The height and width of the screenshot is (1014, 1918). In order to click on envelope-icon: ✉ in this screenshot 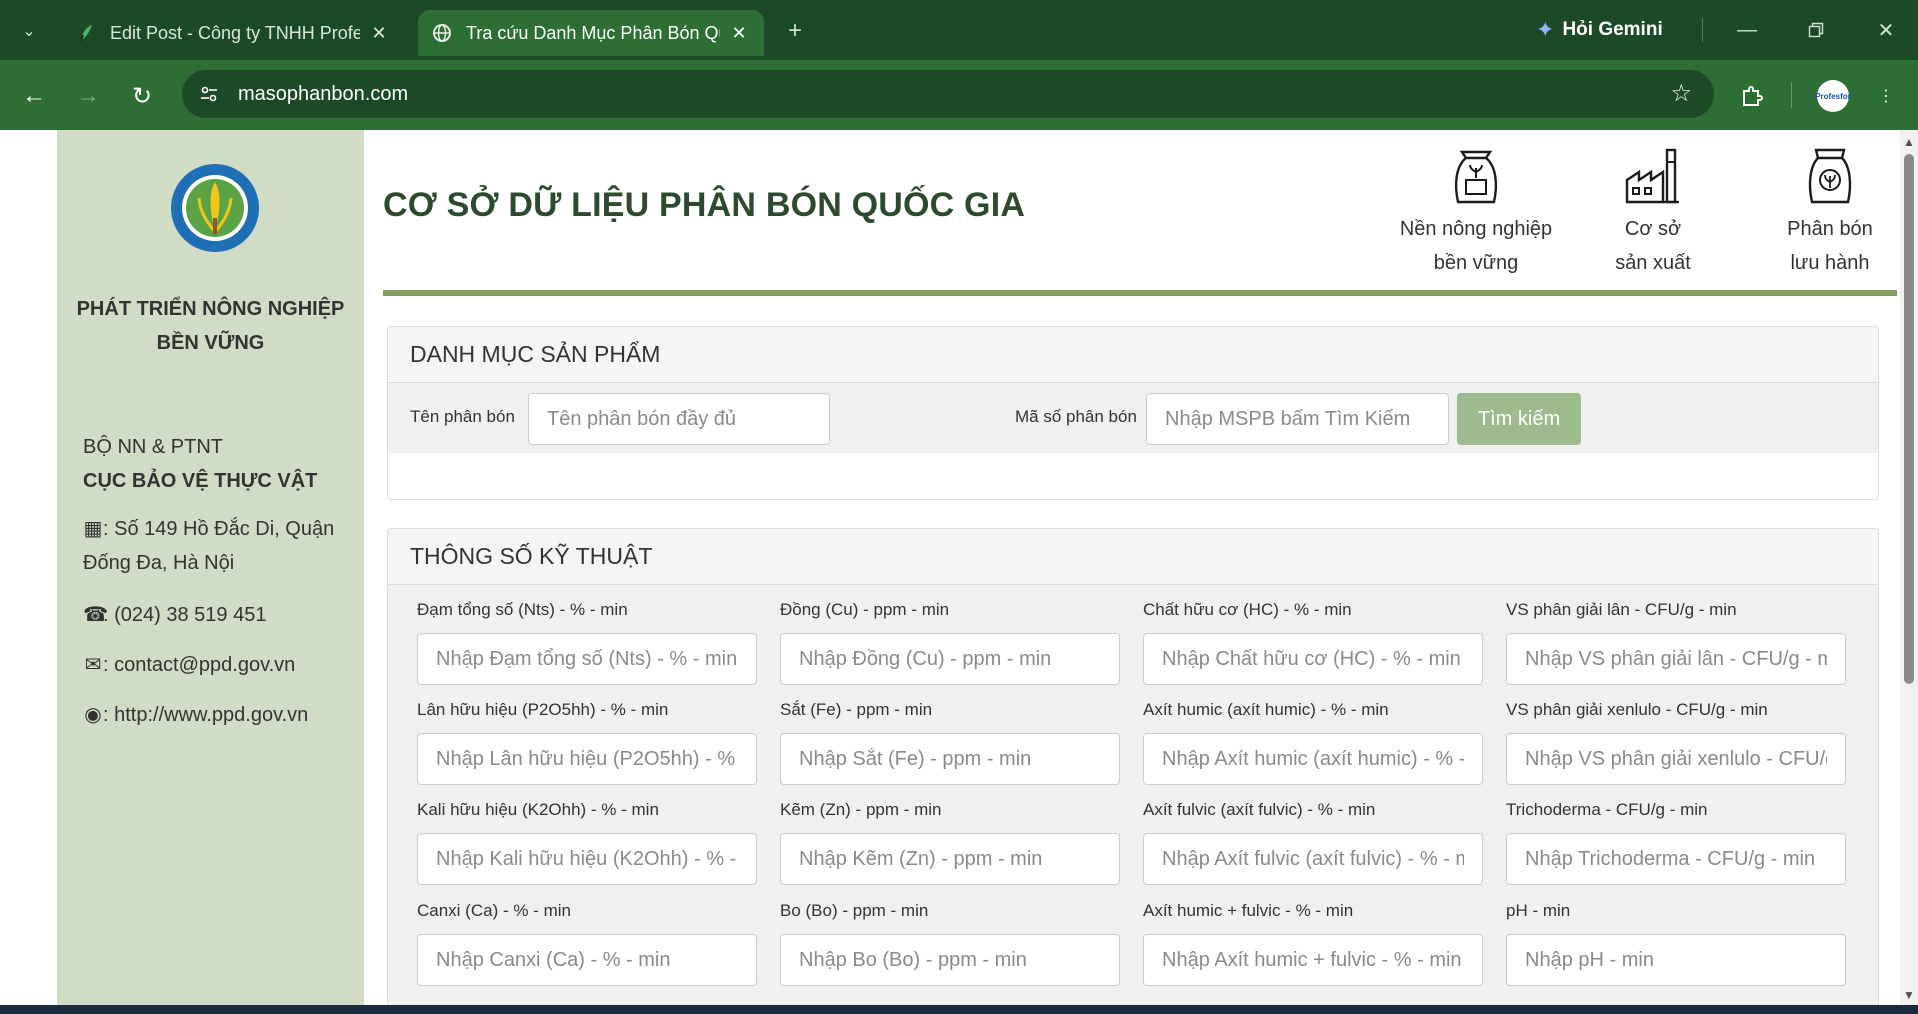, I will do `click(93, 665)`.